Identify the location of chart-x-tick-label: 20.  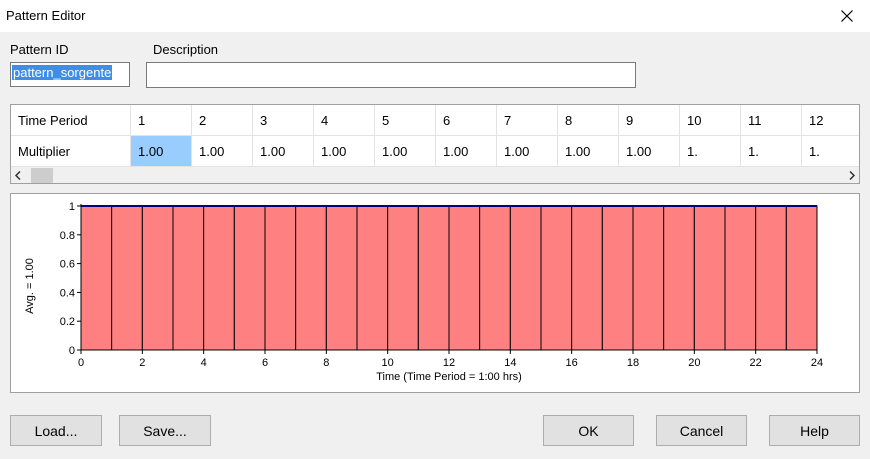
(694, 363).